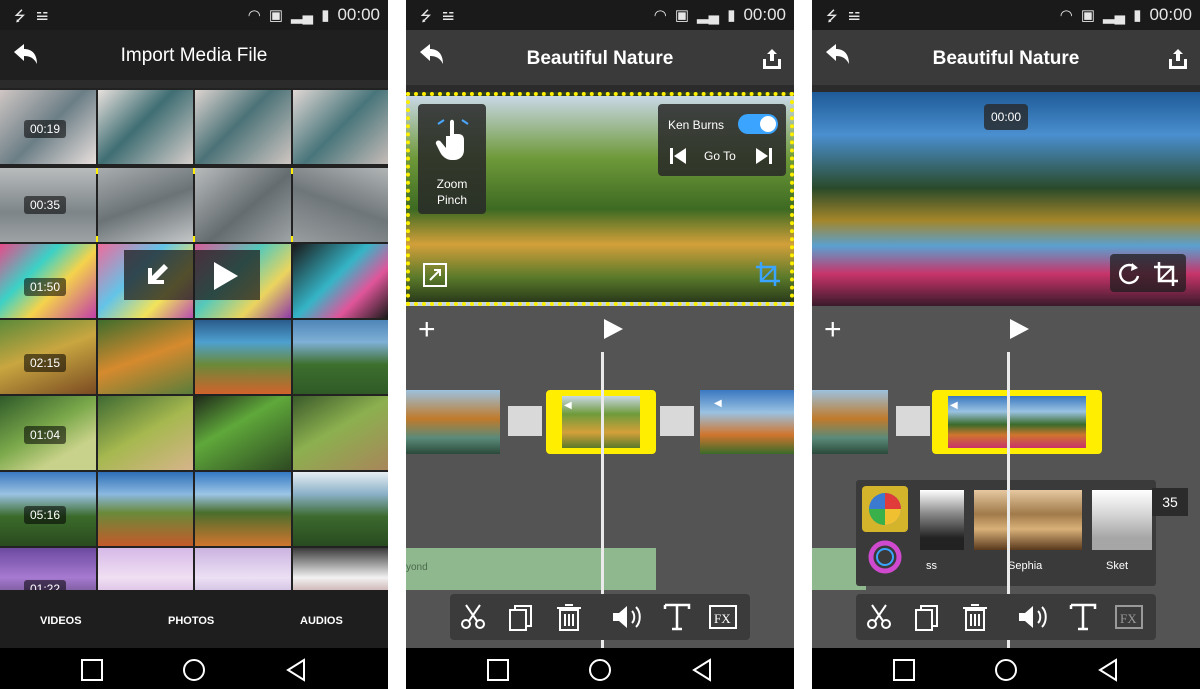 The width and height of the screenshot is (1200, 689). I want to click on battery-icon: ▮, so click(1137, 15).